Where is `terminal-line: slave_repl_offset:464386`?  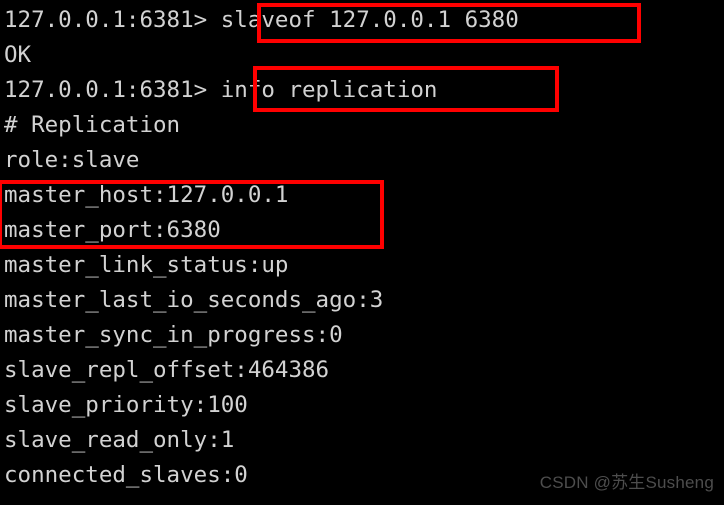 terminal-line: slave_repl_offset:464386 is located at coordinates (167, 370).